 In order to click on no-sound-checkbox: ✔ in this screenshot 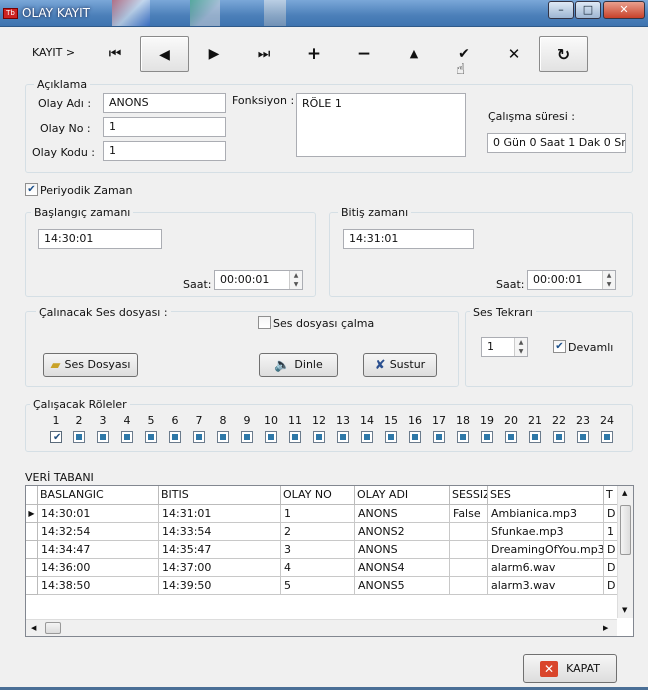, I will do `click(264, 322)`.